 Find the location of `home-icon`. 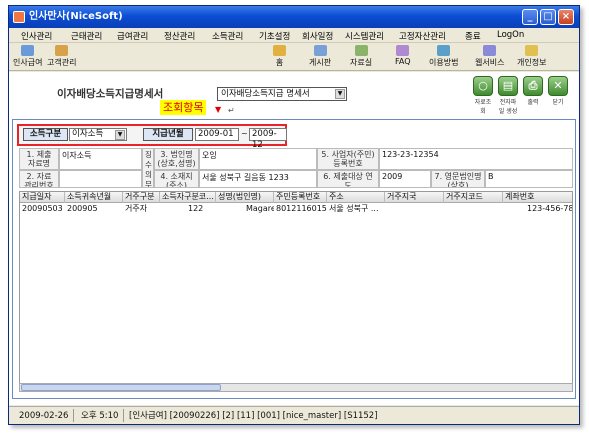

home-icon is located at coordinates (279, 50).